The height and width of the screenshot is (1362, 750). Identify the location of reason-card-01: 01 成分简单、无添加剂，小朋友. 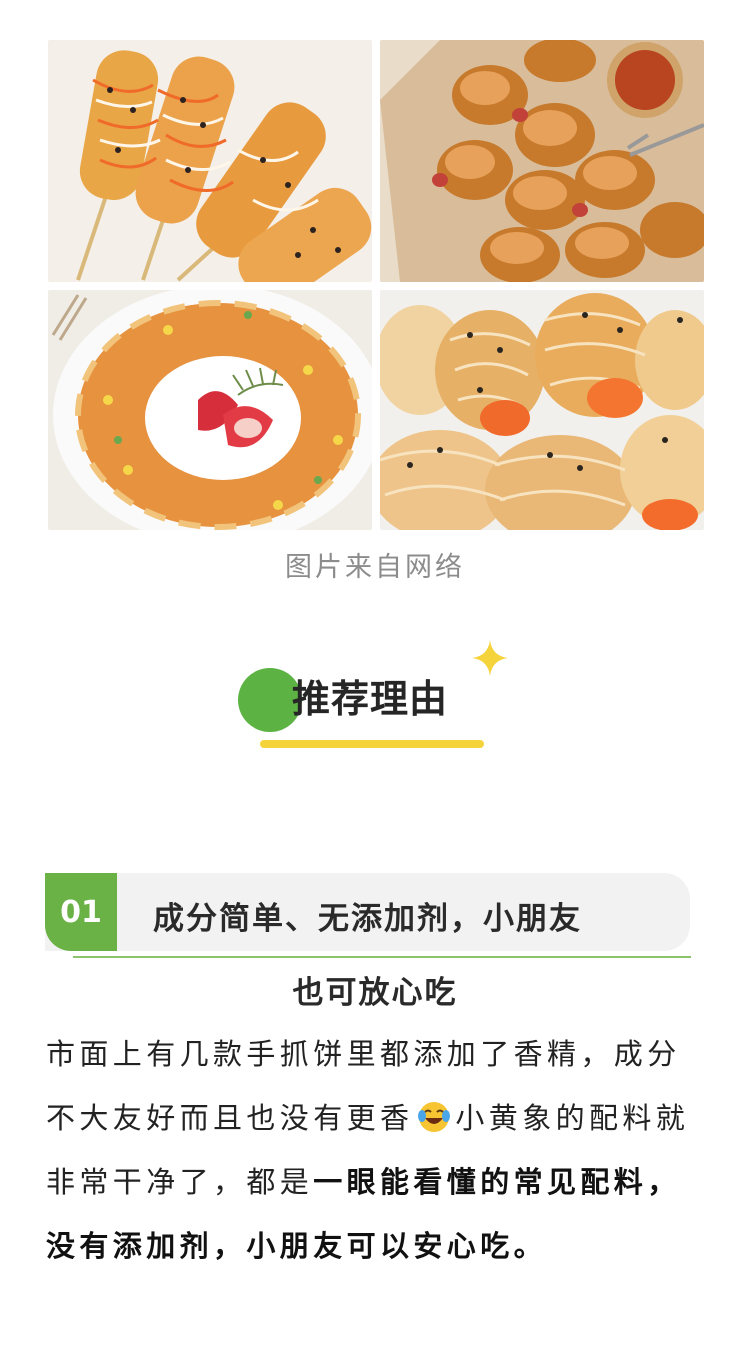
(370, 913).